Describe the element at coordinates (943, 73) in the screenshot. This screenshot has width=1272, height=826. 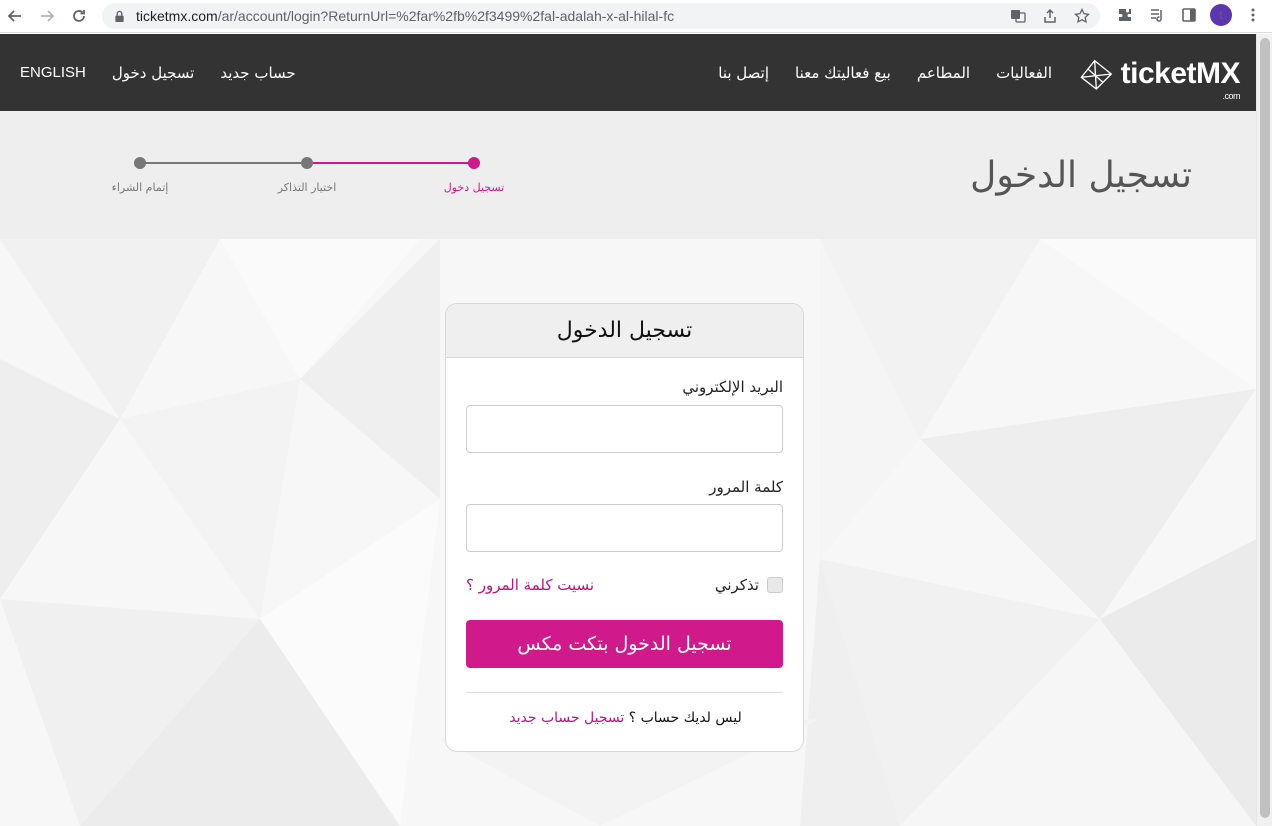
I see `nav-restaurants: المطاعم` at that location.